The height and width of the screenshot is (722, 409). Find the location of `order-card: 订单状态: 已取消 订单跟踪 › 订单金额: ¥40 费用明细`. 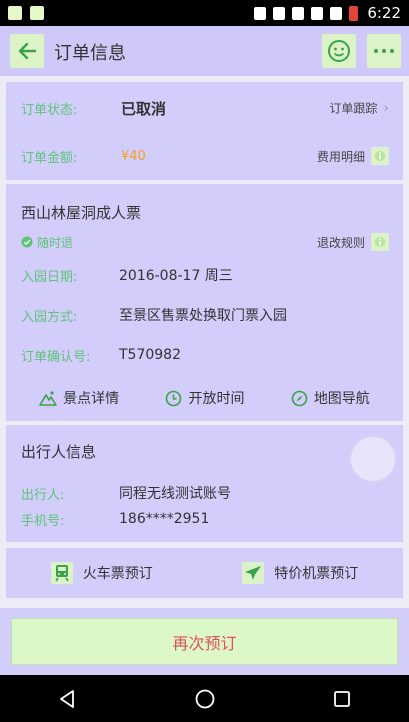

order-card: 订单状态: 已取消 订单跟踪 › 订单金额: ¥40 费用明细 is located at coordinates (204, 131).